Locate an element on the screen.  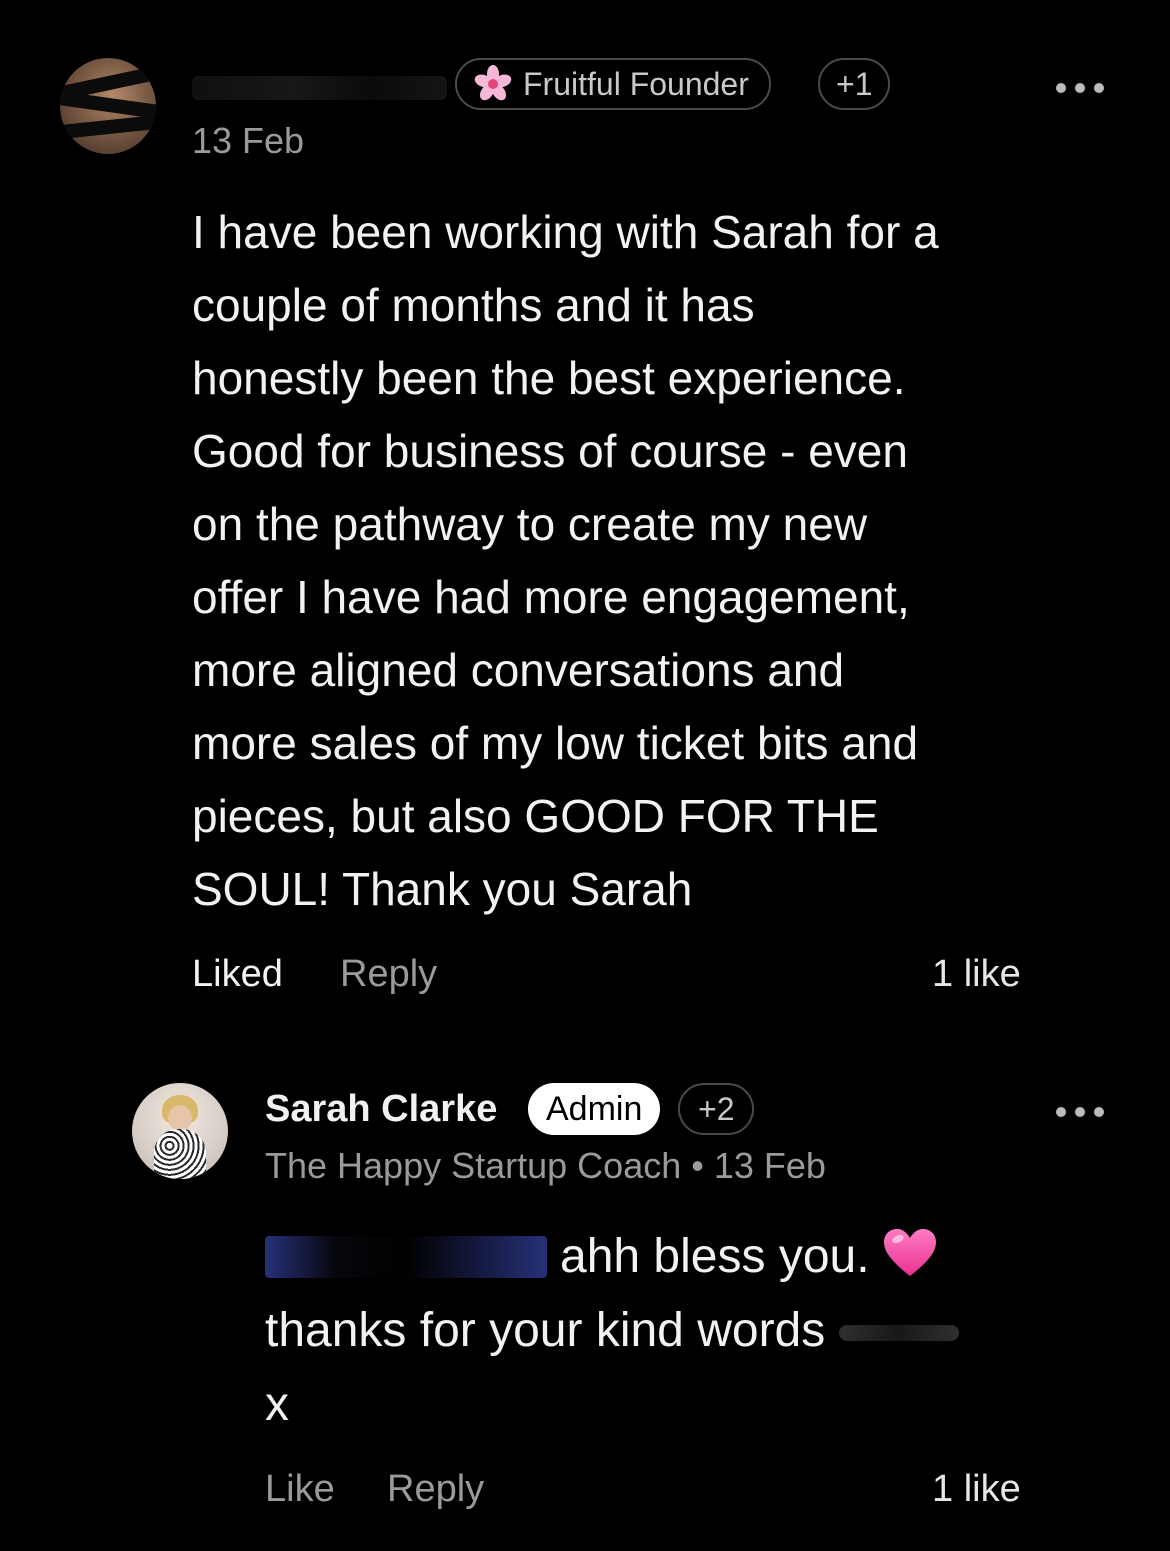
admin-badge: Admin is located at coordinates (594, 1109).